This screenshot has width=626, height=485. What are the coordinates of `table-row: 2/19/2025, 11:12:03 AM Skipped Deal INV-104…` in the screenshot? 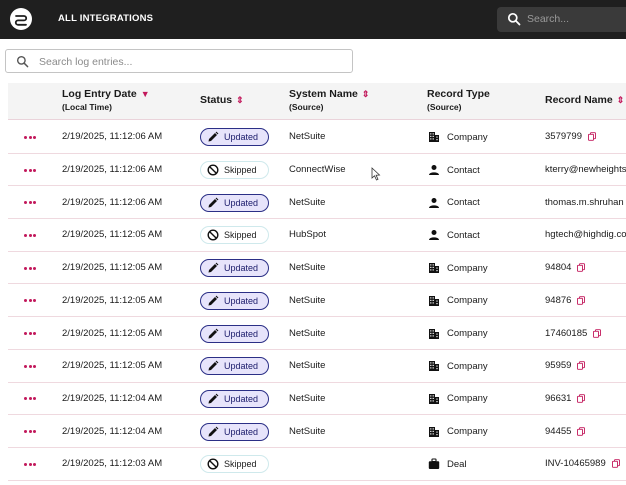 It's located at (317, 464).